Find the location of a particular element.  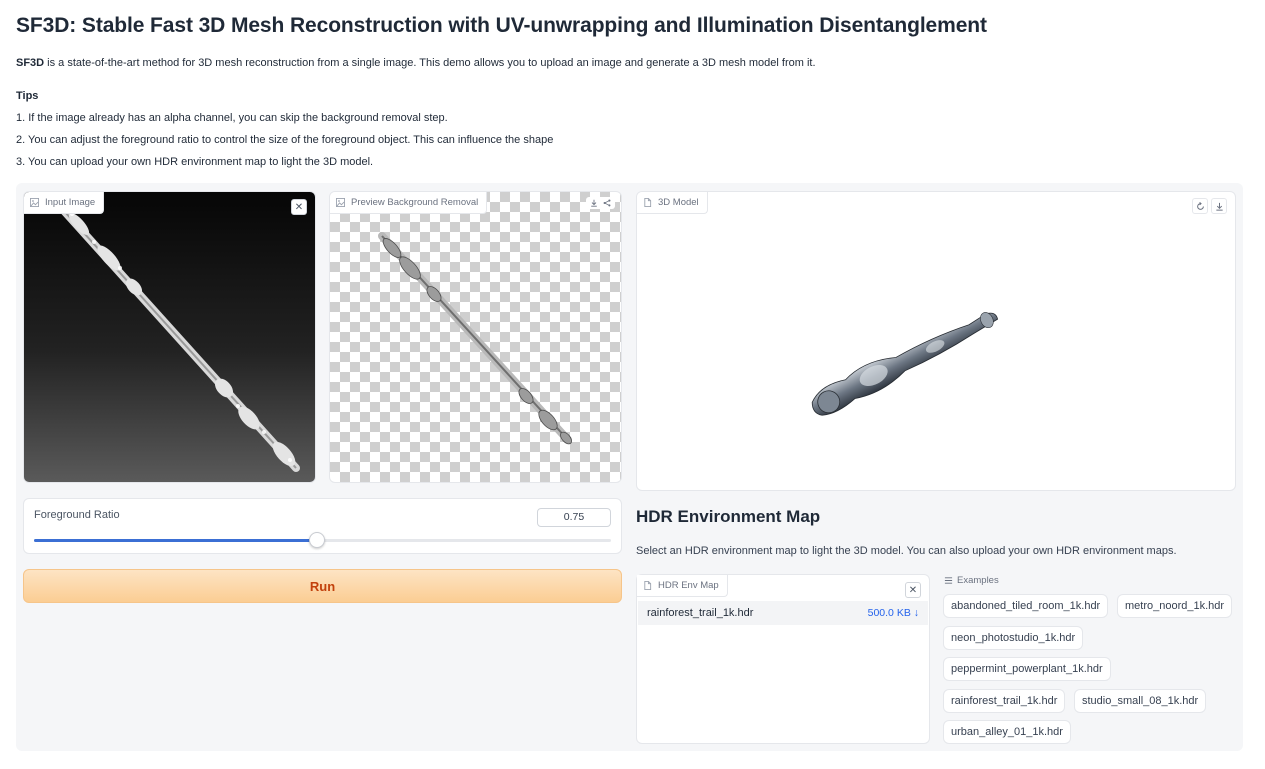

undo-icon is located at coordinates (1200, 205).